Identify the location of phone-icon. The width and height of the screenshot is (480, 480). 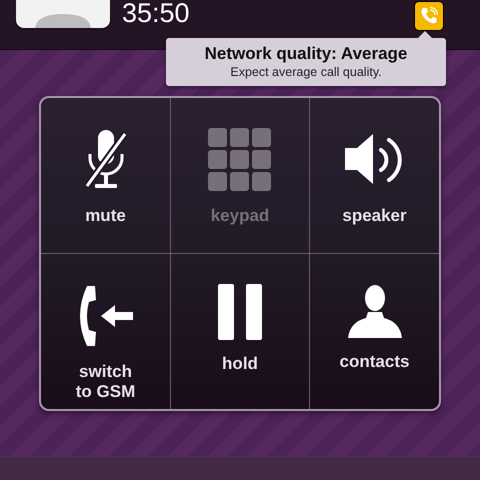
(429, 16).